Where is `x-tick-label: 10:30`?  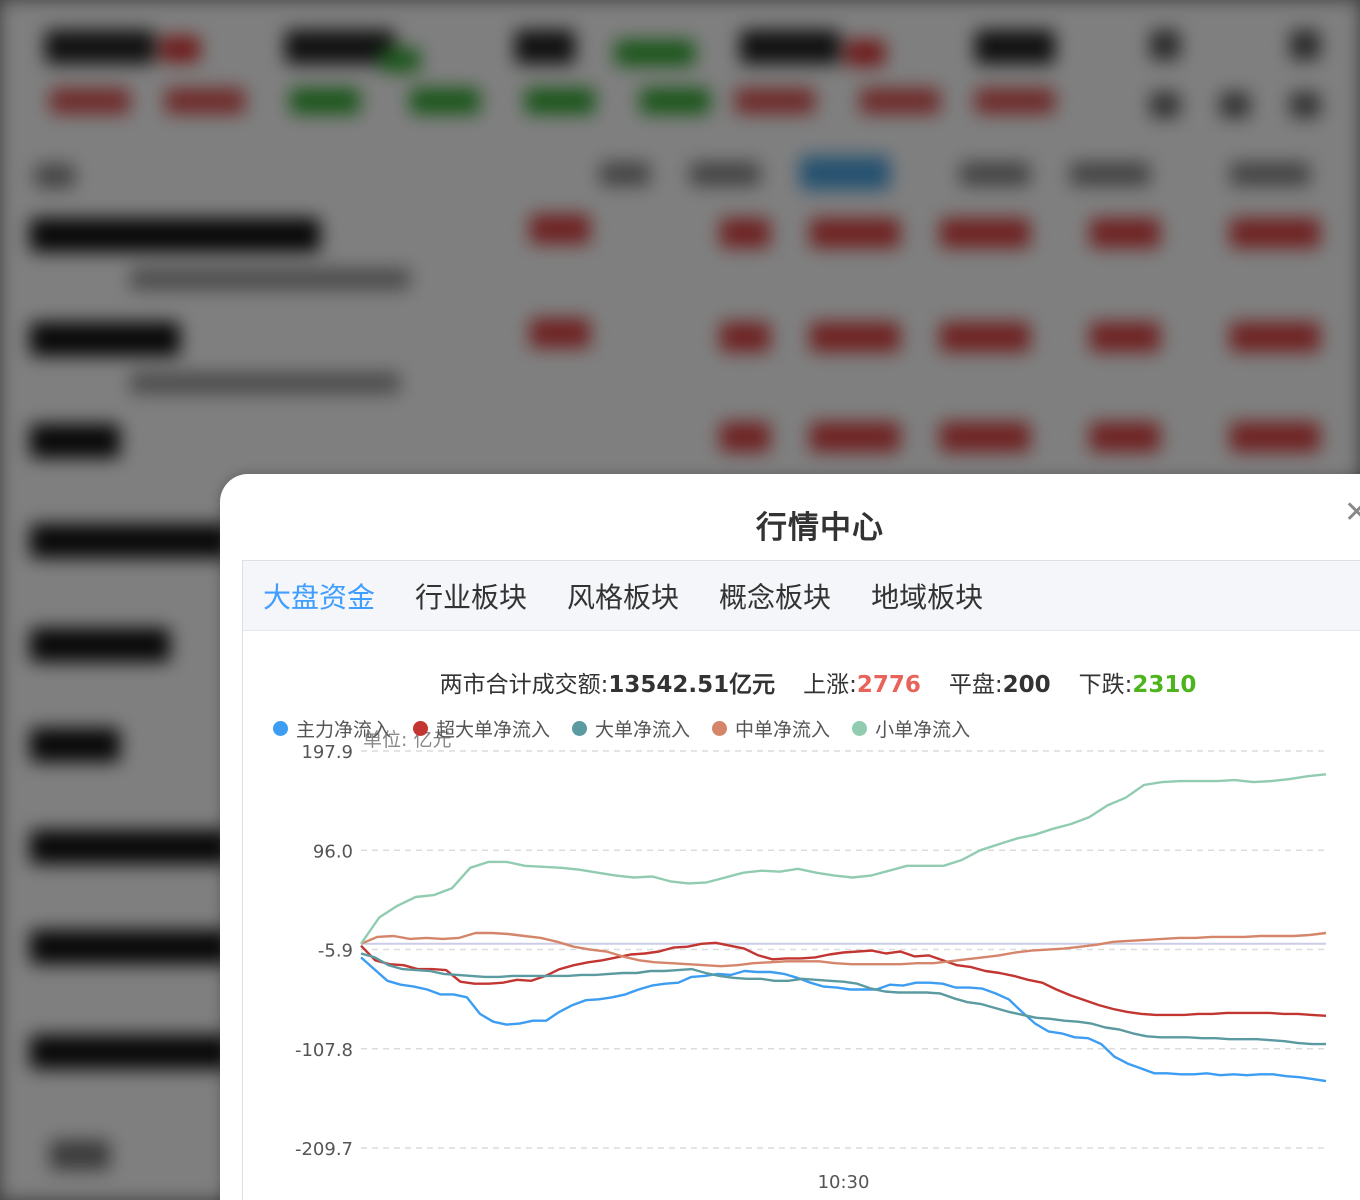
x-tick-label: 10:30 is located at coordinates (844, 1182).